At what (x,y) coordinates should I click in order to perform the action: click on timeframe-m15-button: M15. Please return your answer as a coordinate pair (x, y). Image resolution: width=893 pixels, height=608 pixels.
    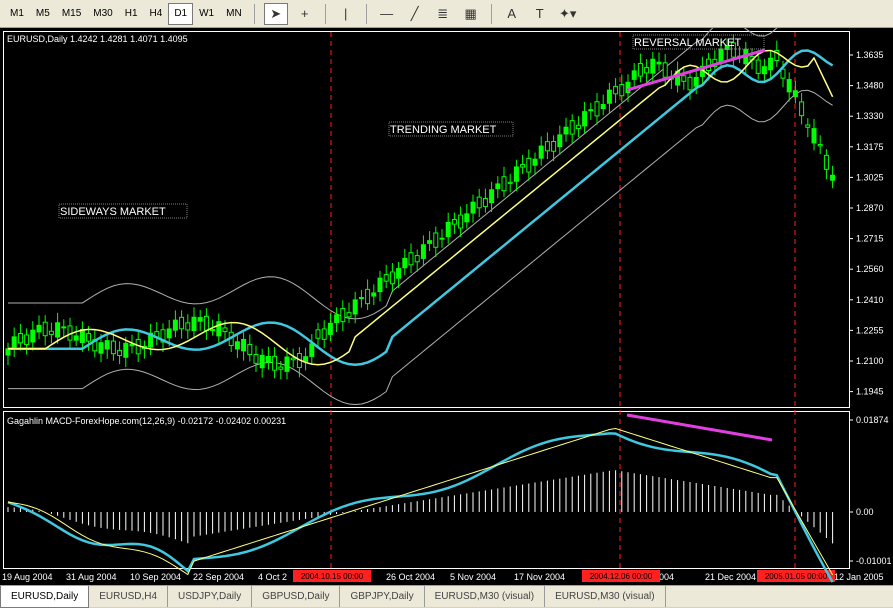
    Looking at the image, I should click on (71, 14).